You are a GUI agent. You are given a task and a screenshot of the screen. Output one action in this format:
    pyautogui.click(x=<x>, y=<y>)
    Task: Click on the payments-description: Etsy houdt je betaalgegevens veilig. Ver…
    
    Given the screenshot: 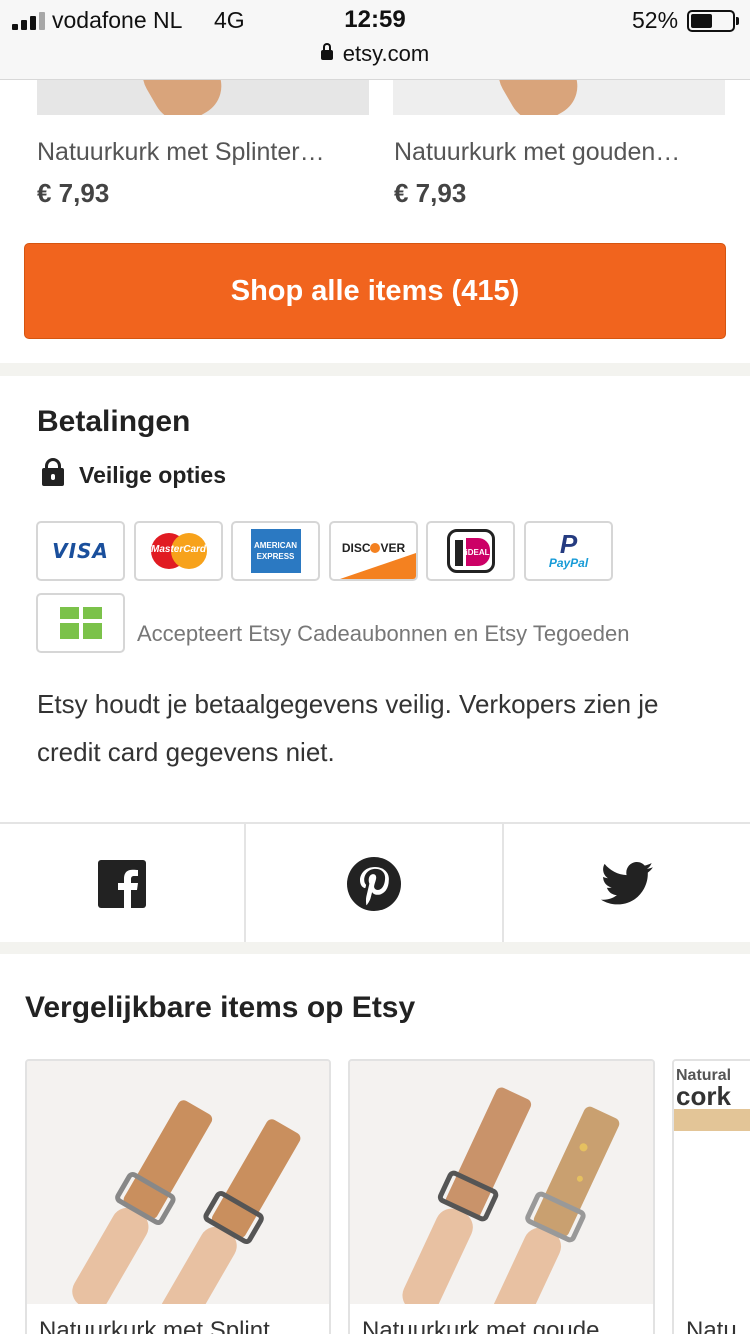 What is the action you would take?
    pyautogui.click(x=348, y=728)
    